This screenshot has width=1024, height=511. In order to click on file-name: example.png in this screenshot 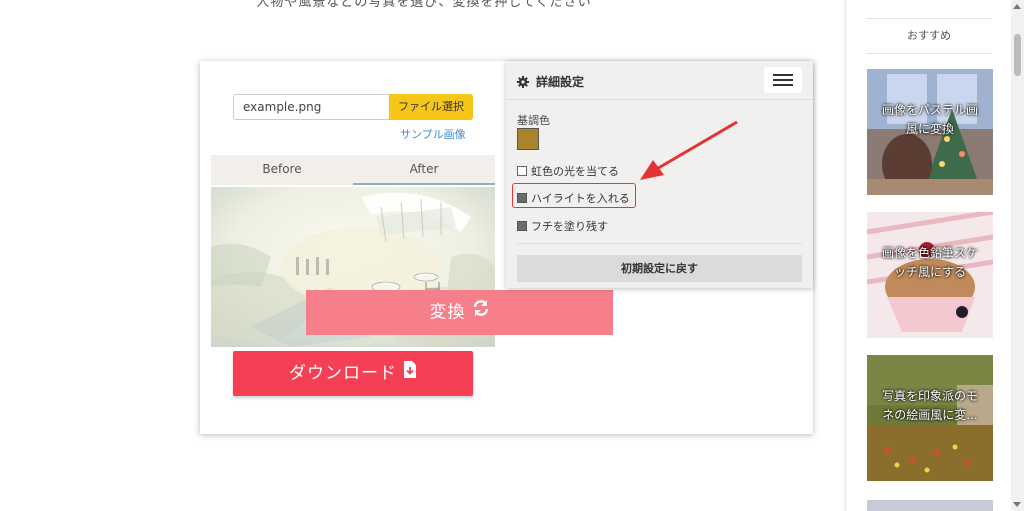, I will do `click(282, 107)`.